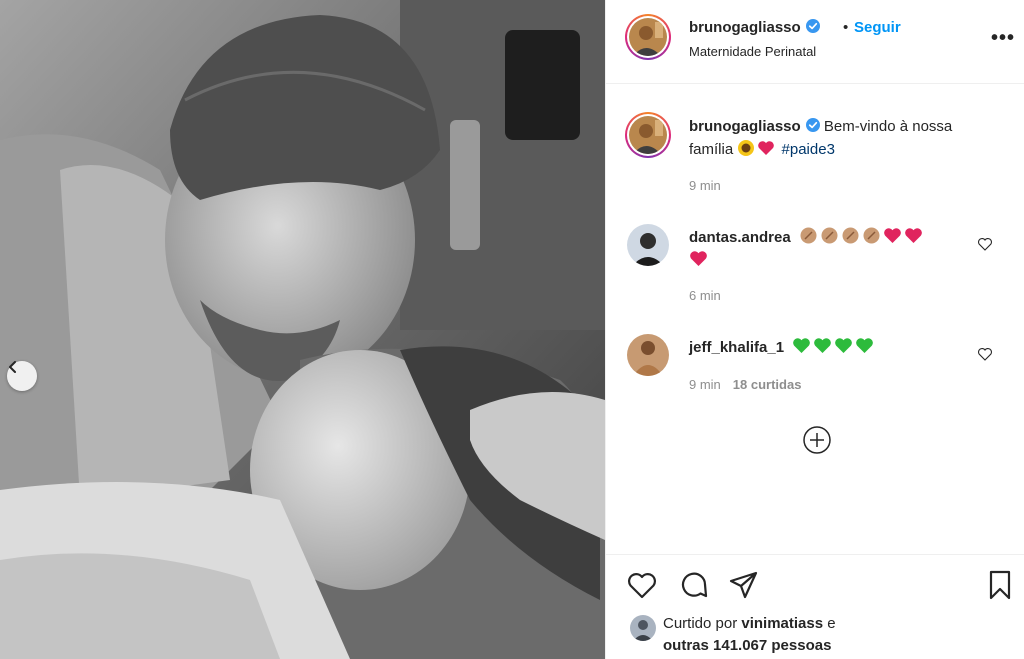 This screenshot has height=659, width=1024. What do you see at coordinates (705, 384) in the screenshot?
I see `comment-time: 9 min` at bounding box center [705, 384].